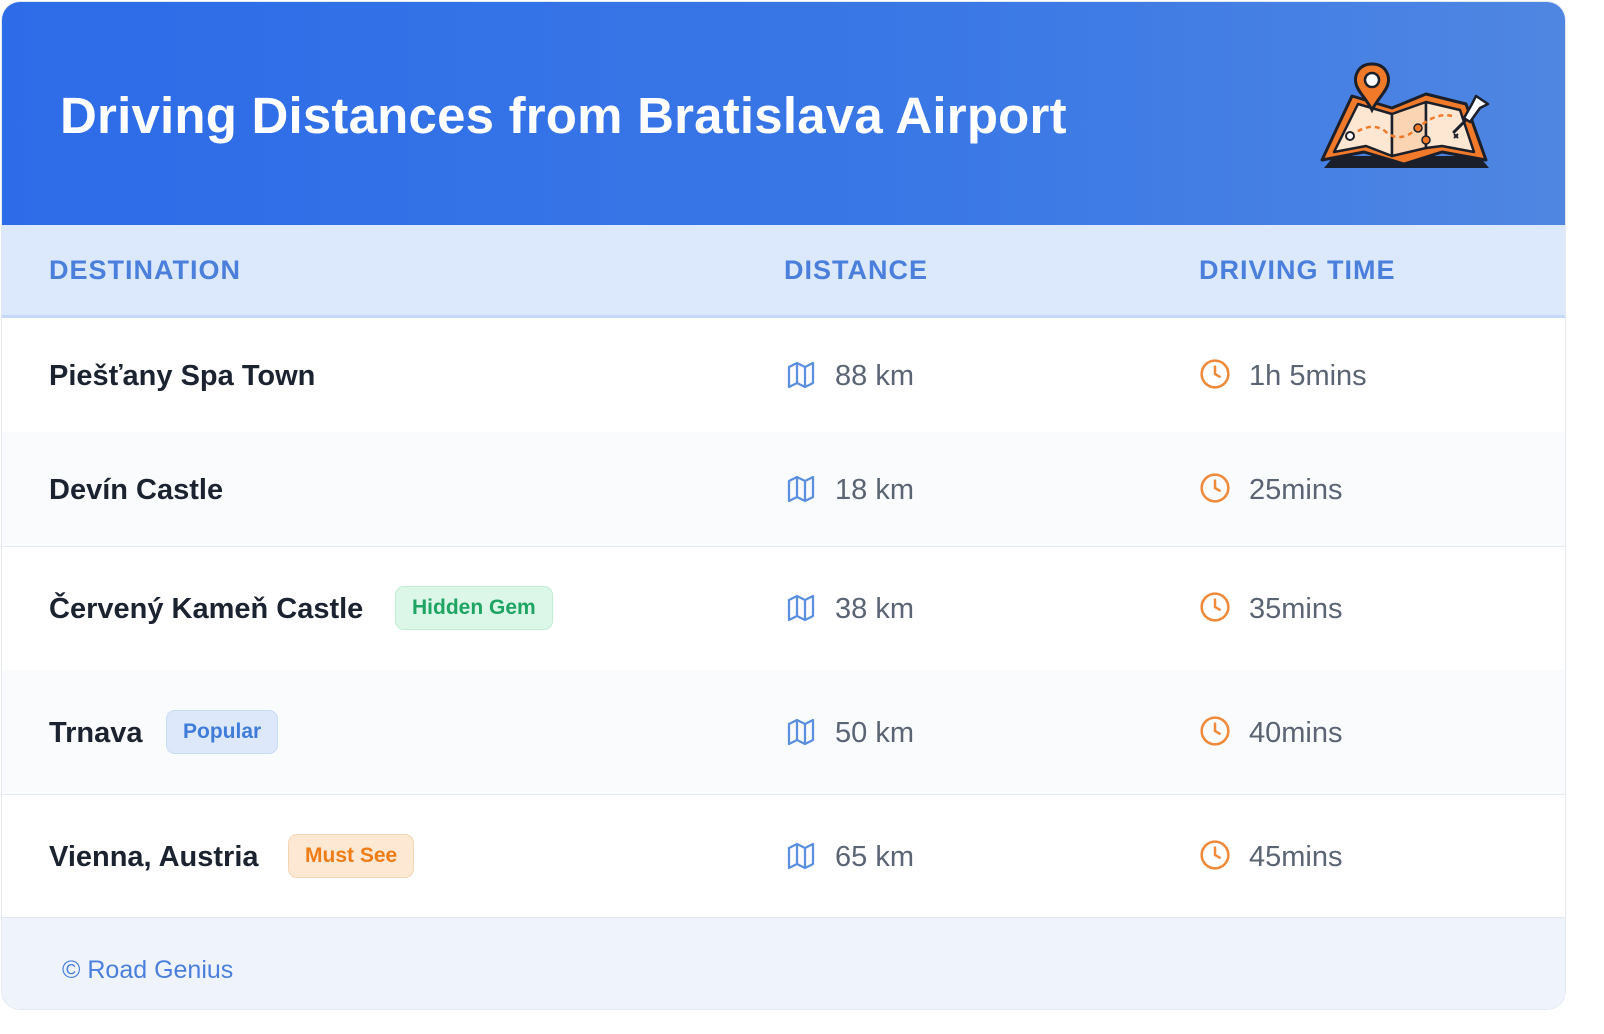 This screenshot has height=1034, width=1604. Describe the element at coordinates (1296, 733) in the screenshot. I see `time-value: 40mins` at that location.